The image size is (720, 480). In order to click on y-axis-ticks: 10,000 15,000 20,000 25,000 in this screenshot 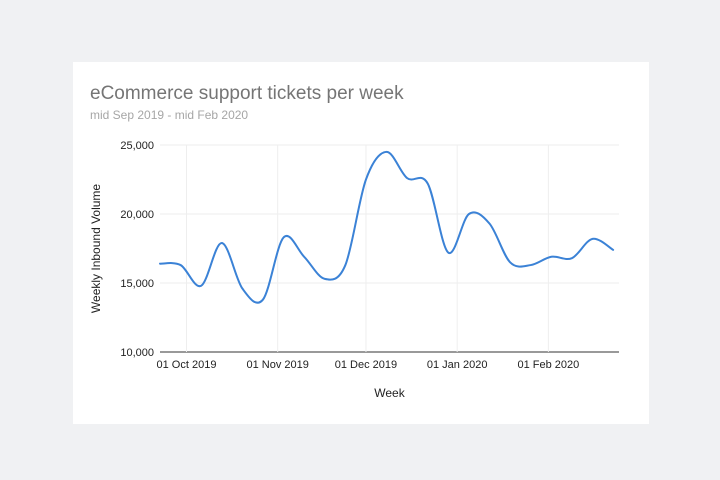, I will do `click(137, 249)`.